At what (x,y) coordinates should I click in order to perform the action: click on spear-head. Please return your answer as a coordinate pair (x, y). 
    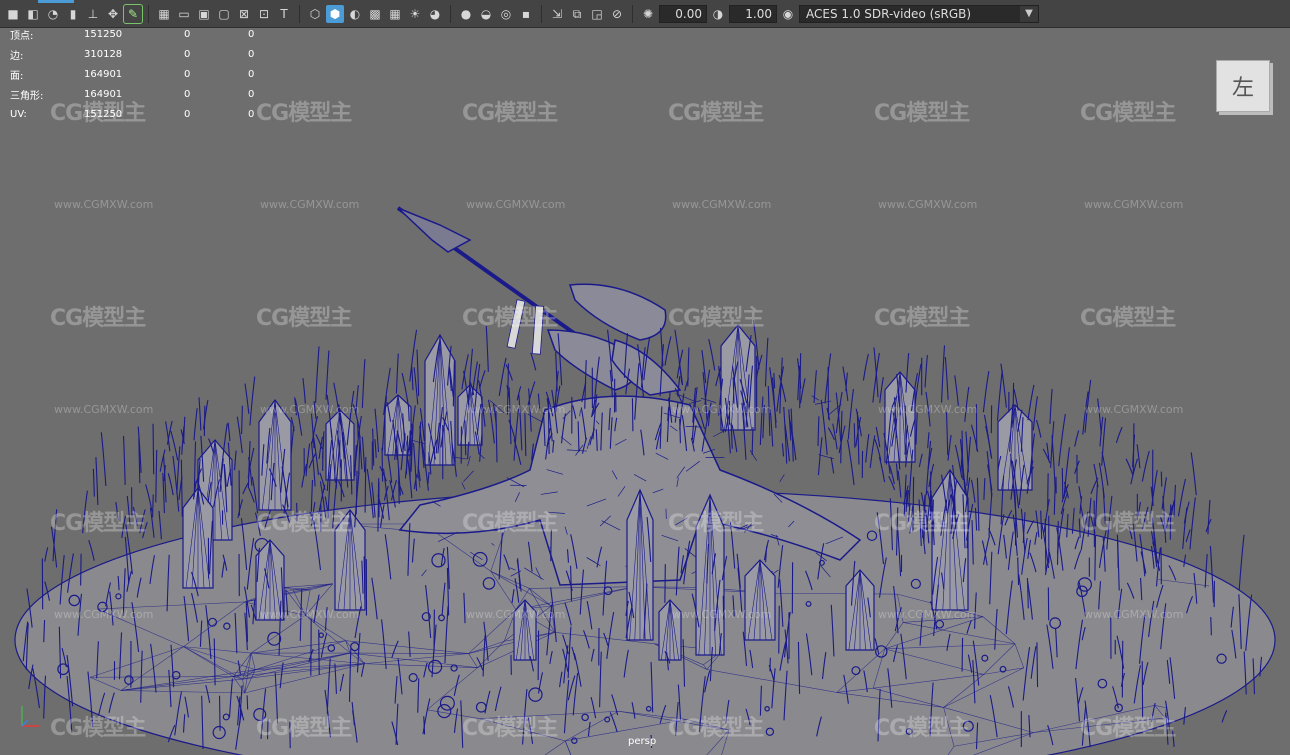
    Looking at the image, I should click on (434, 230).